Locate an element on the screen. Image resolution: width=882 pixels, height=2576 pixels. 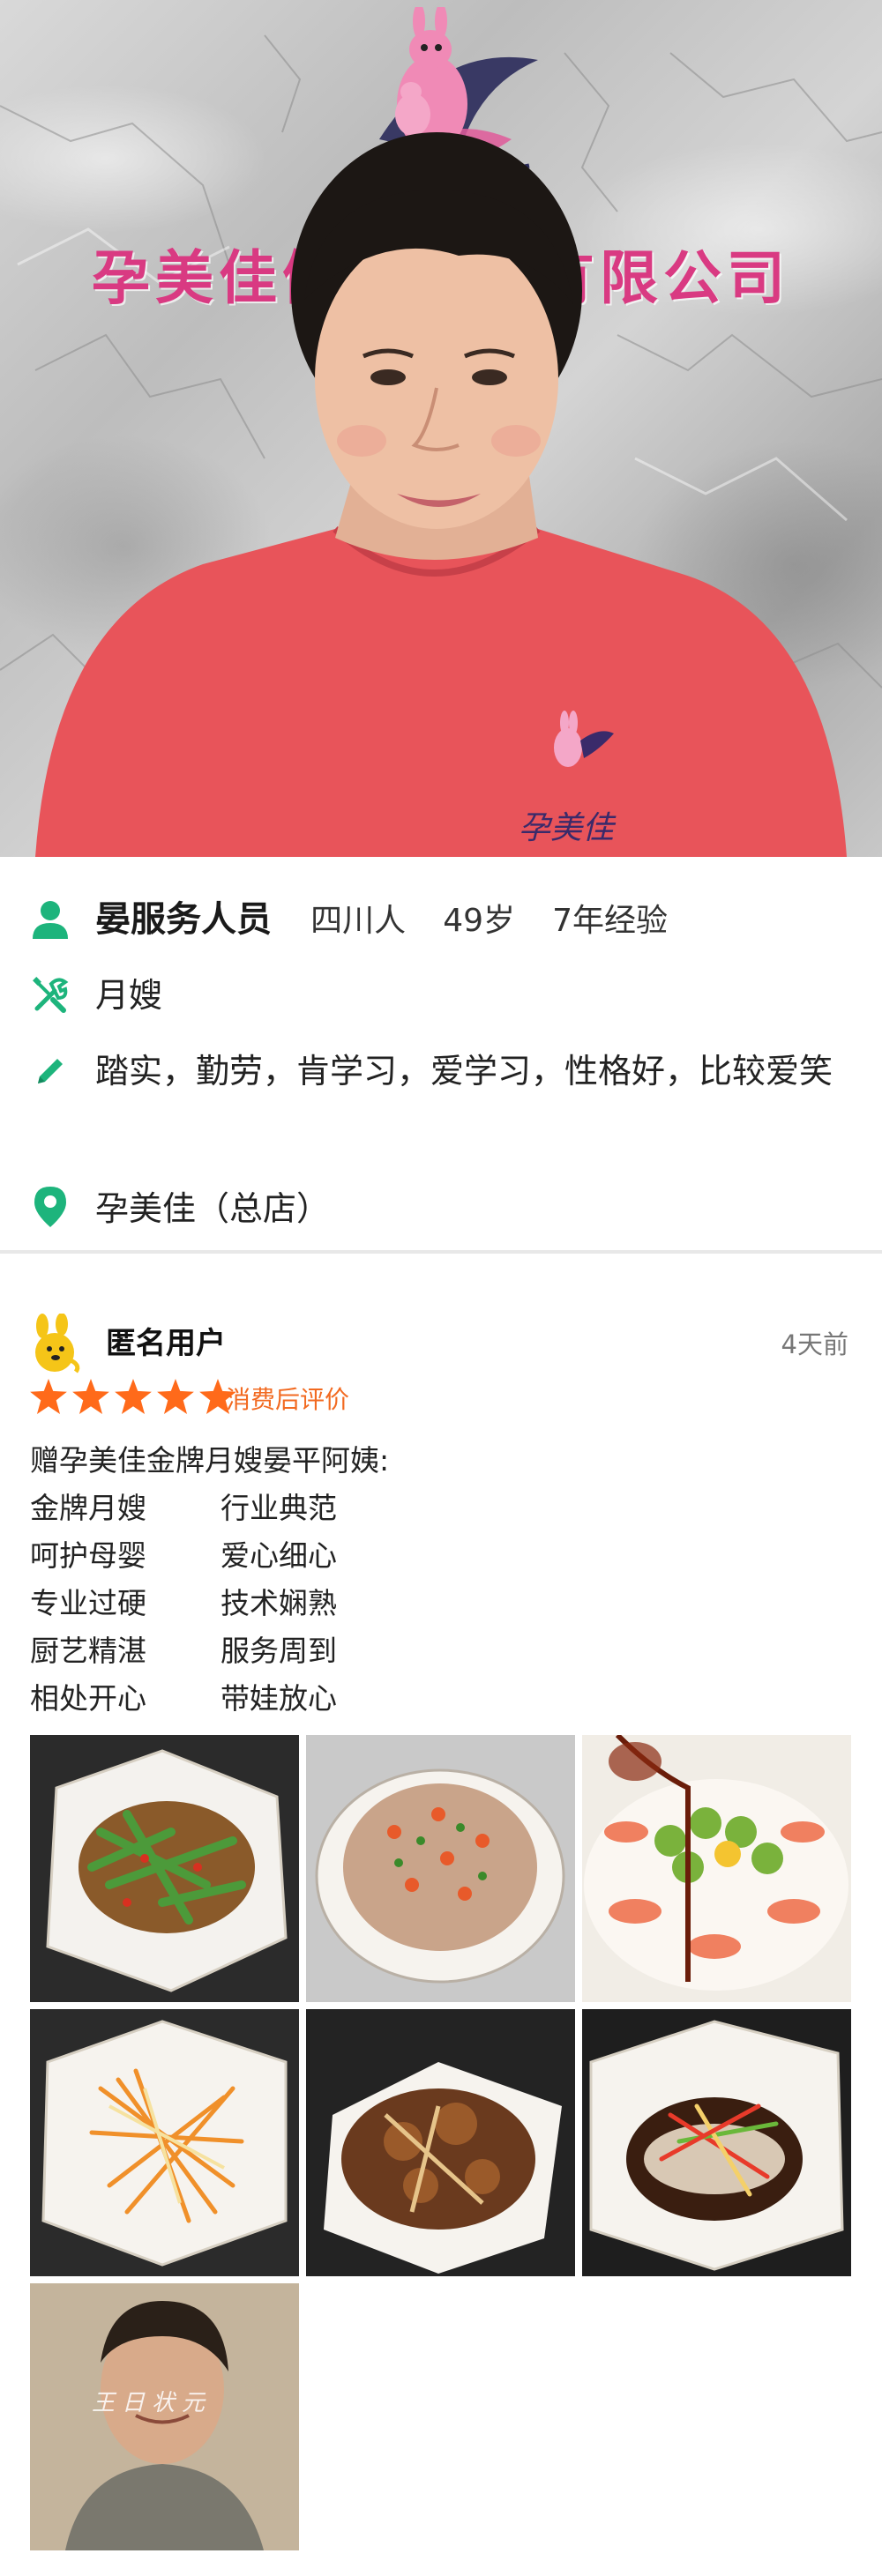
review-tag: 消费后评价 is located at coordinates (288, 1399).